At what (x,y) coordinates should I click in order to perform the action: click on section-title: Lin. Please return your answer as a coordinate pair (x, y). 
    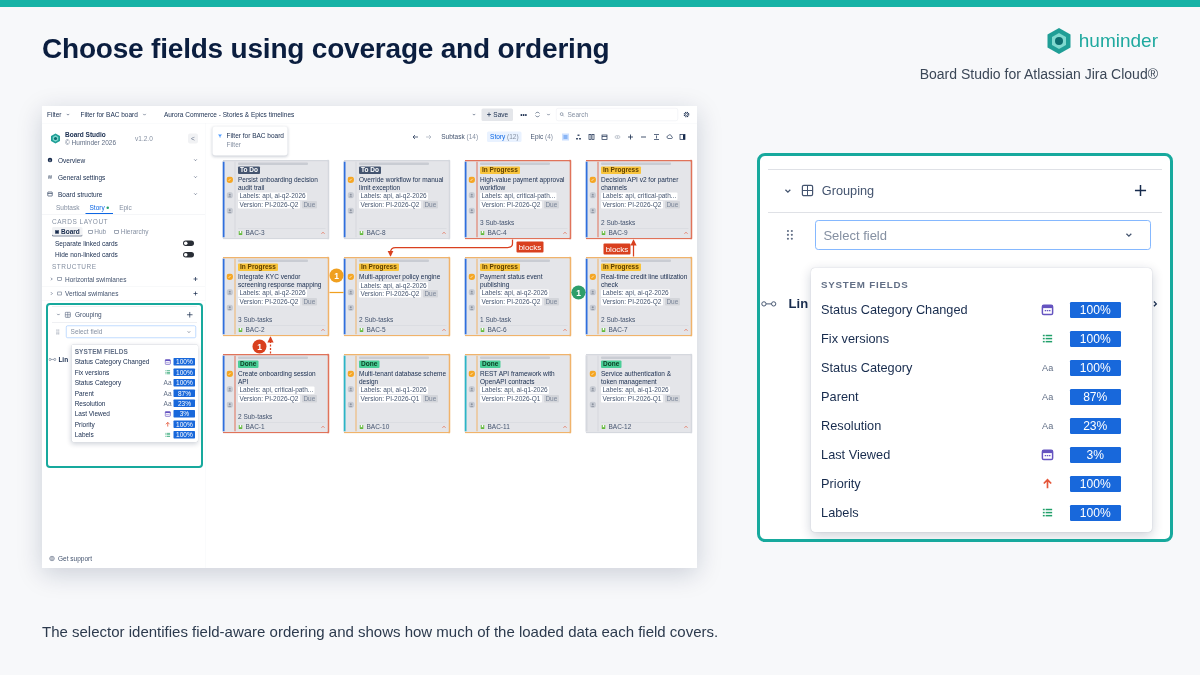
    Looking at the image, I should click on (798, 304).